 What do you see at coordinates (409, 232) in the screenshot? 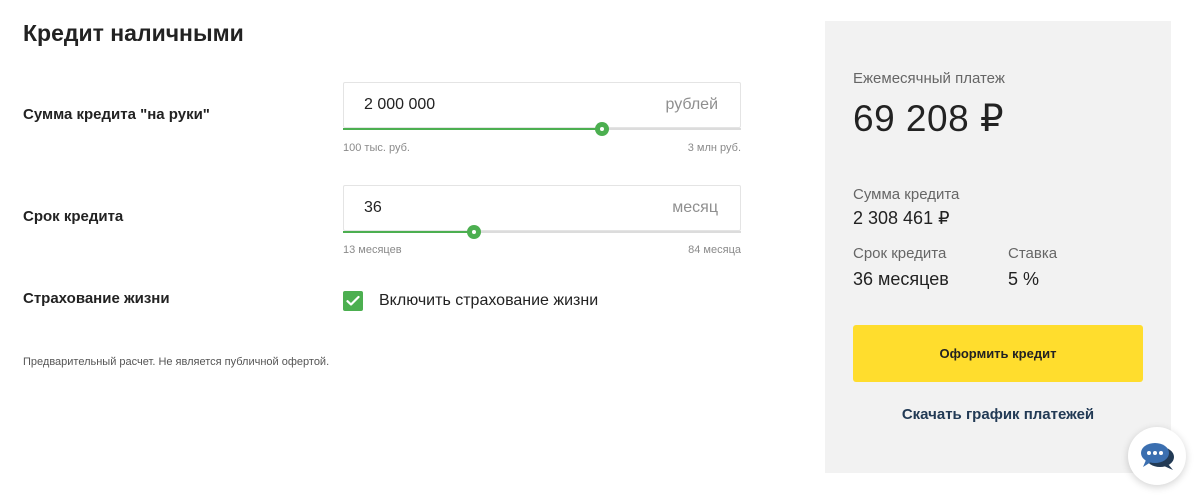
I see `term-slider-fill` at bounding box center [409, 232].